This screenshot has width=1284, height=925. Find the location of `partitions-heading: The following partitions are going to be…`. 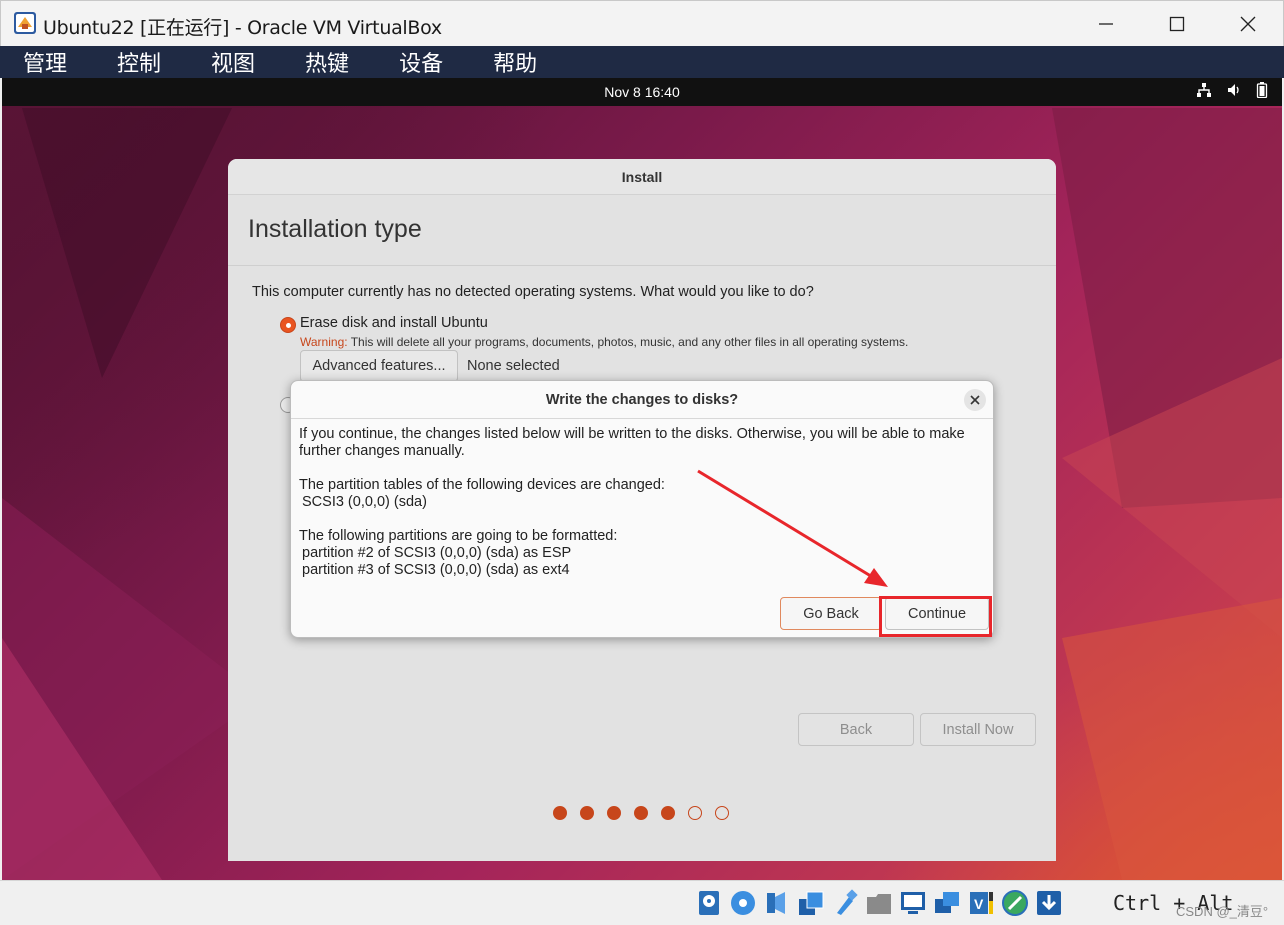

partitions-heading: The following partitions are going to be… is located at coordinates (458, 536).